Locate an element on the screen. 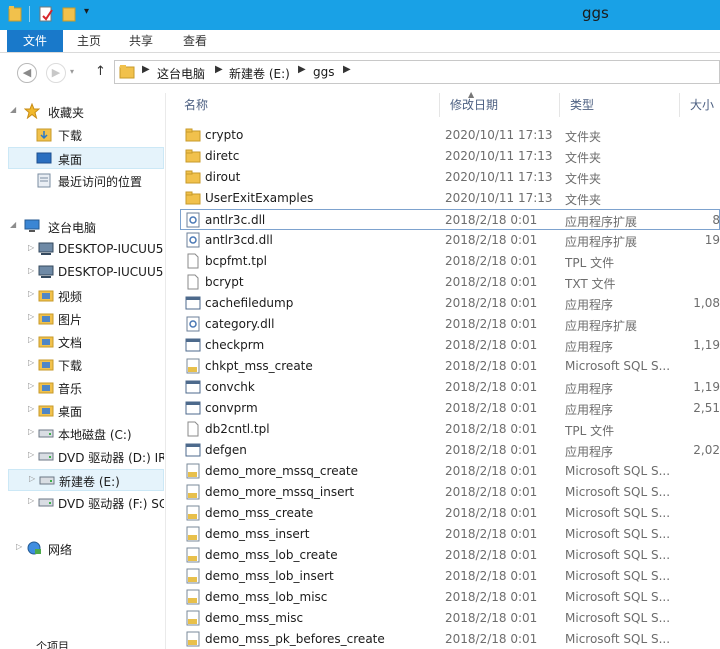 The width and height of the screenshot is (720, 649). file-row: checkprm 2018/2/18 0:01 应用程序 1,19 is located at coordinates (443, 345).